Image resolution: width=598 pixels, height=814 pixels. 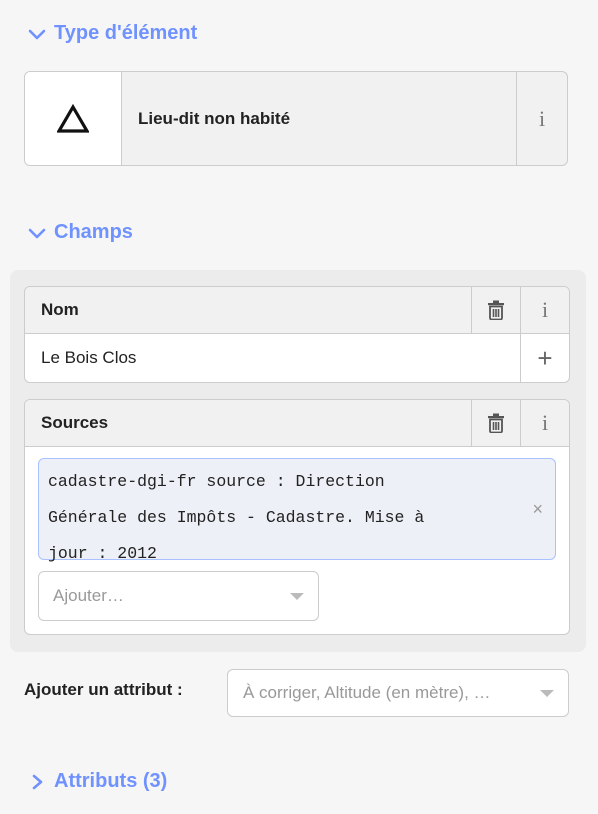 What do you see at coordinates (93, 232) in the screenshot?
I see `fields-section-title: Champs` at bounding box center [93, 232].